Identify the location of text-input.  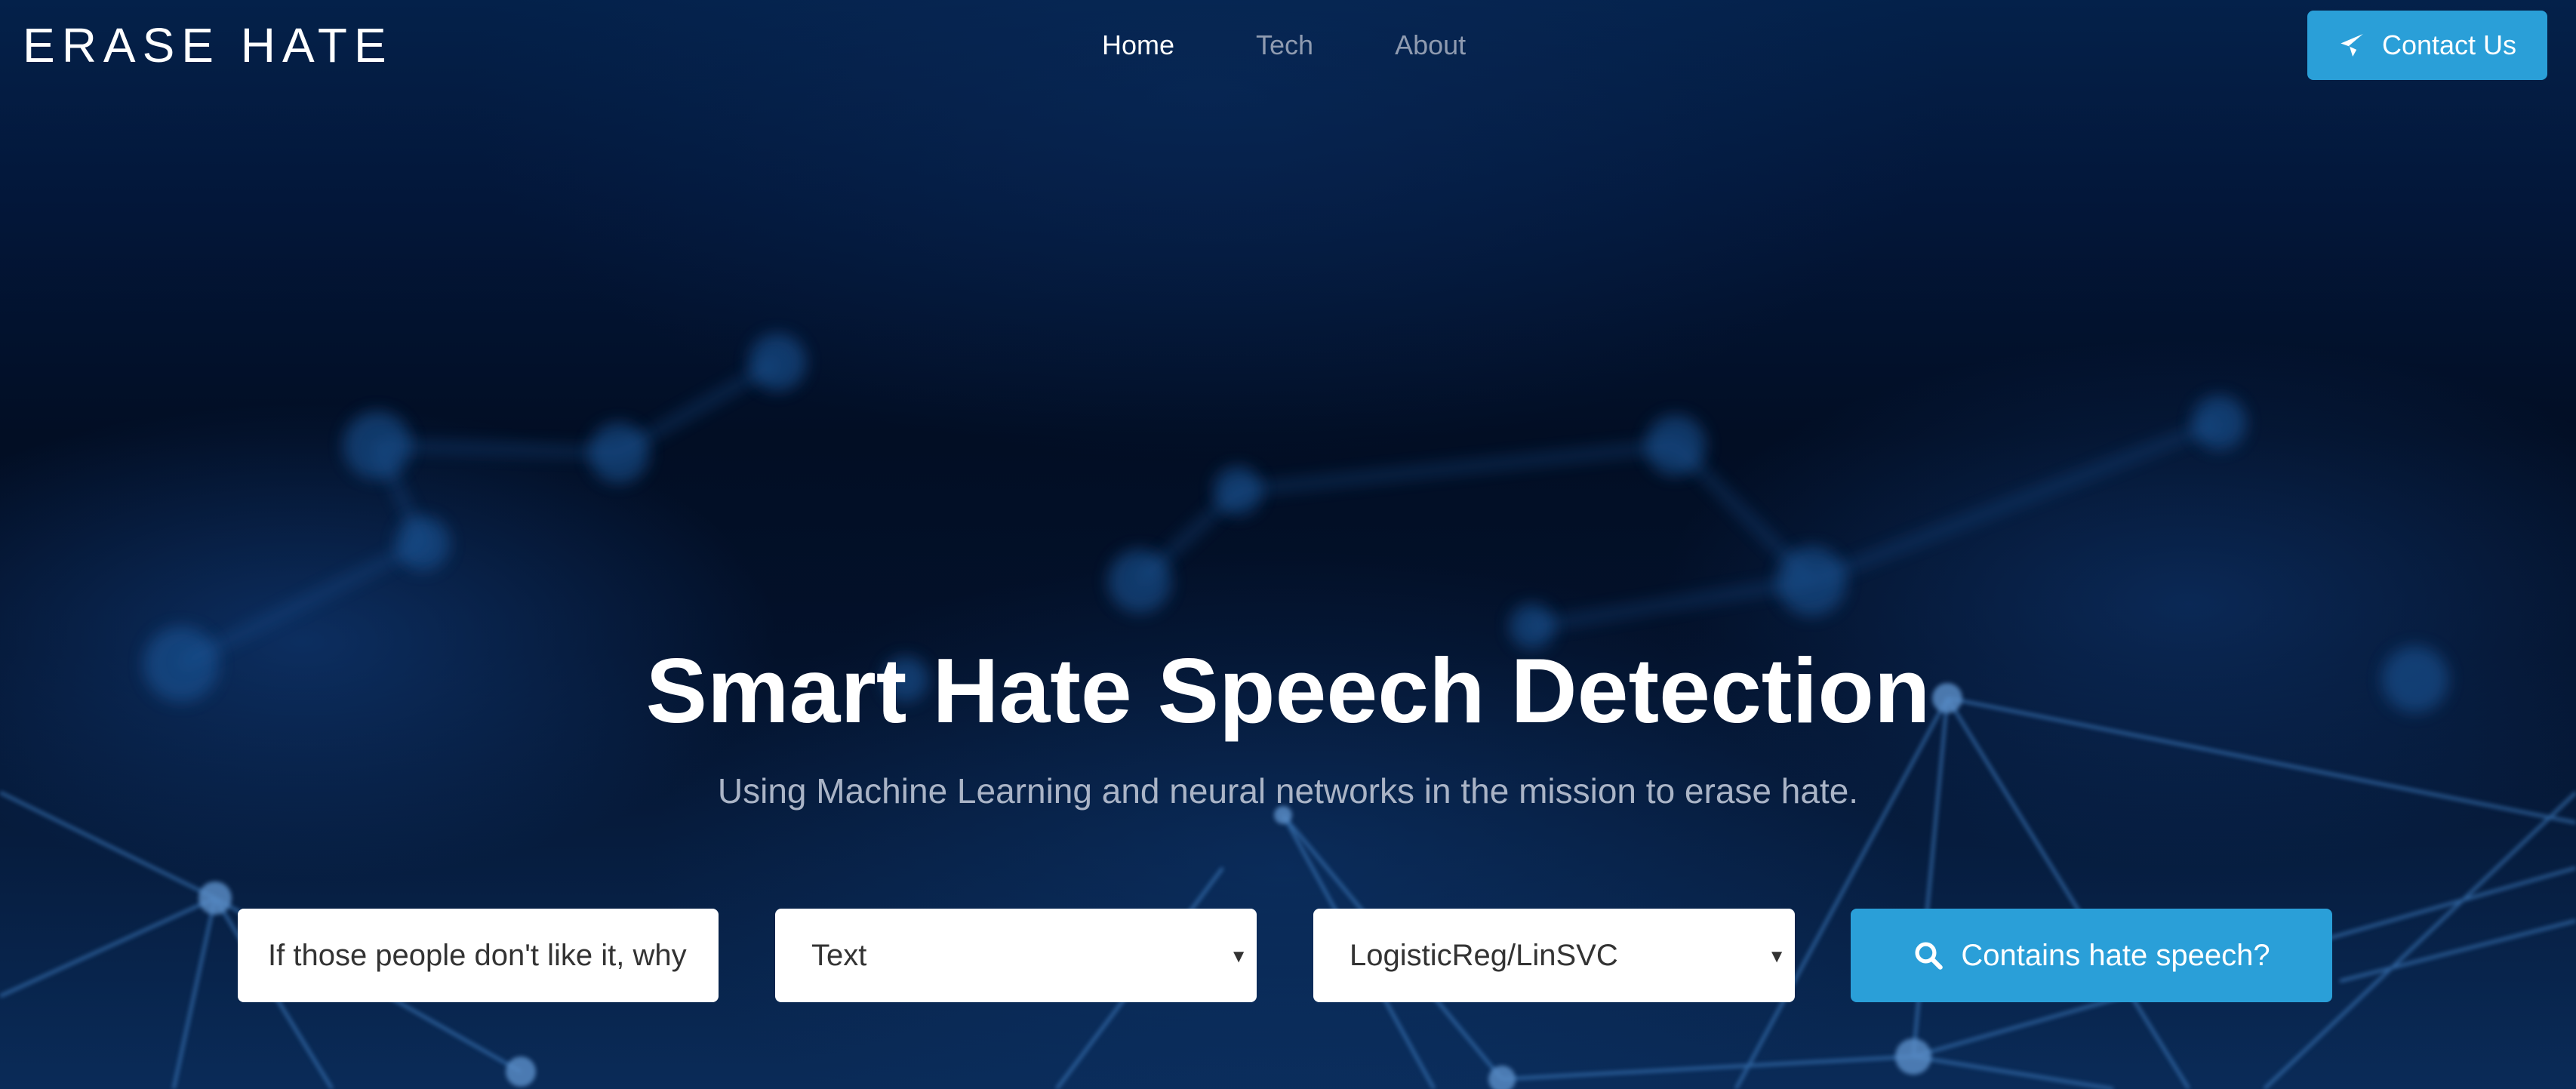
(478, 955).